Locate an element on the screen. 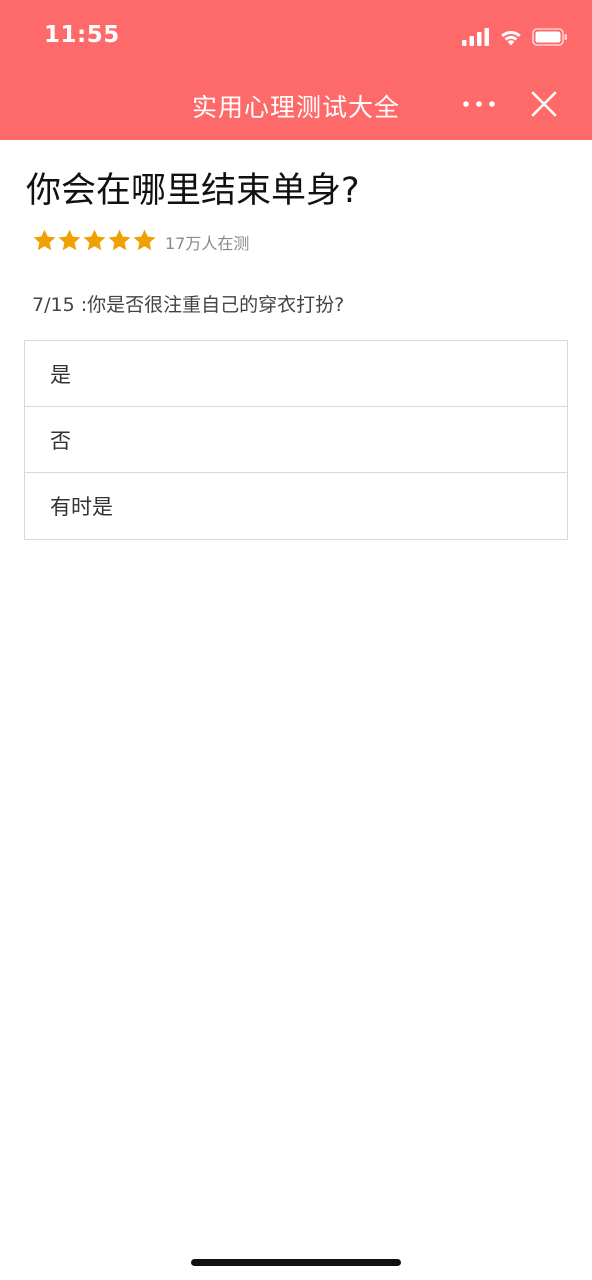  quiz-rating: 17万人在测 is located at coordinates (140, 240).